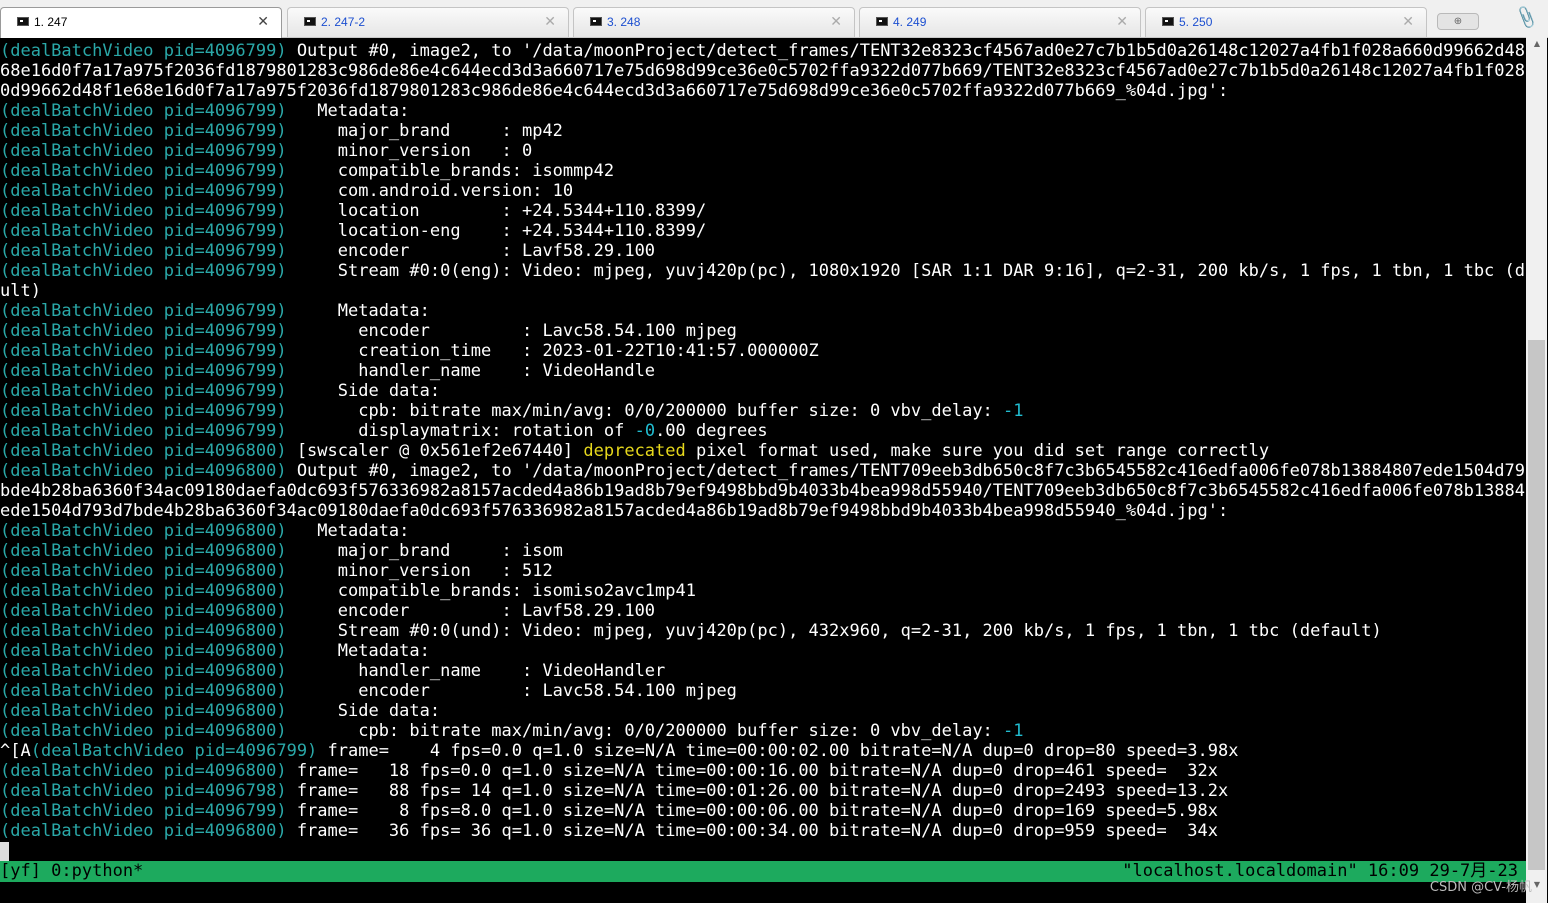 The width and height of the screenshot is (1548, 903). I want to click on terminal-line: (dealBatchVideo pid=4096800) Side data:, so click(220, 711).